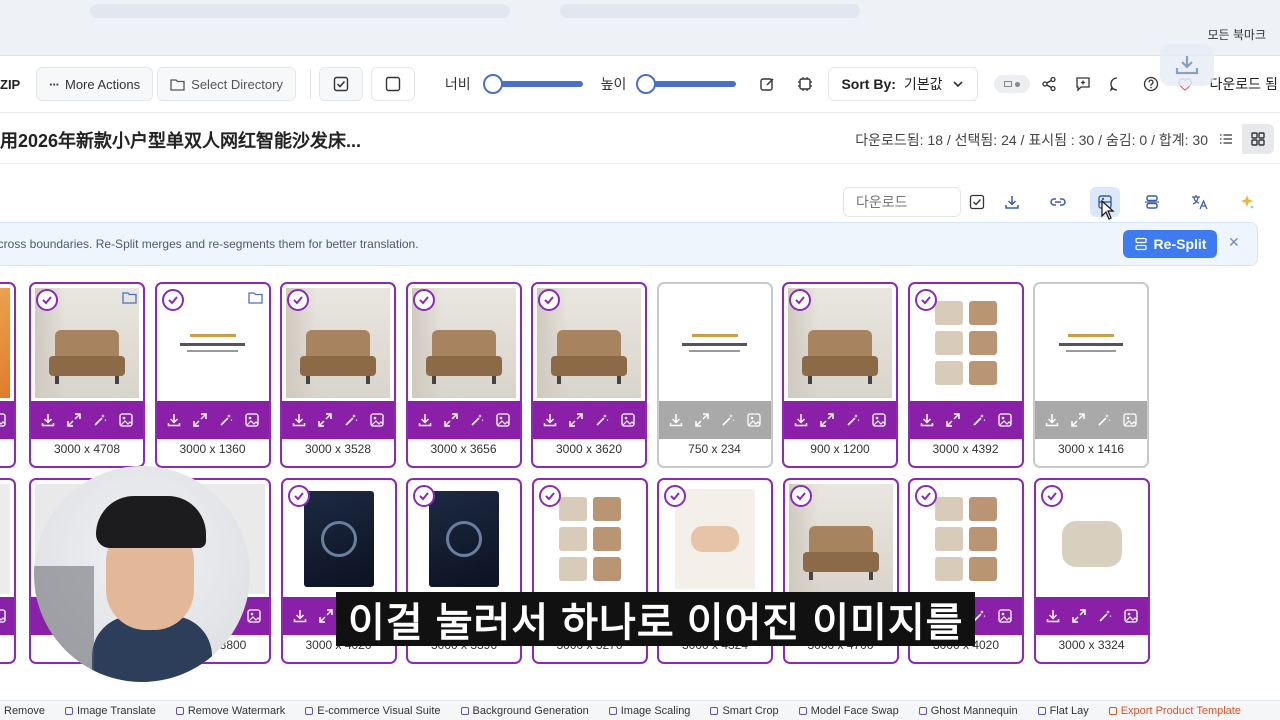 The height and width of the screenshot is (720, 1280). Describe the element at coordinates (1234, 242) in the screenshot. I see `close-icon: ✕` at that location.